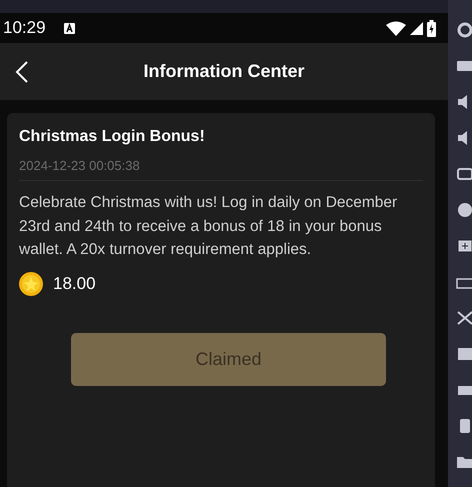 Image resolution: width=472 pixels, height=487 pixels. Describe the element at coordinates (69, 28) in the screenshot. I see `notification-icon` at that location.